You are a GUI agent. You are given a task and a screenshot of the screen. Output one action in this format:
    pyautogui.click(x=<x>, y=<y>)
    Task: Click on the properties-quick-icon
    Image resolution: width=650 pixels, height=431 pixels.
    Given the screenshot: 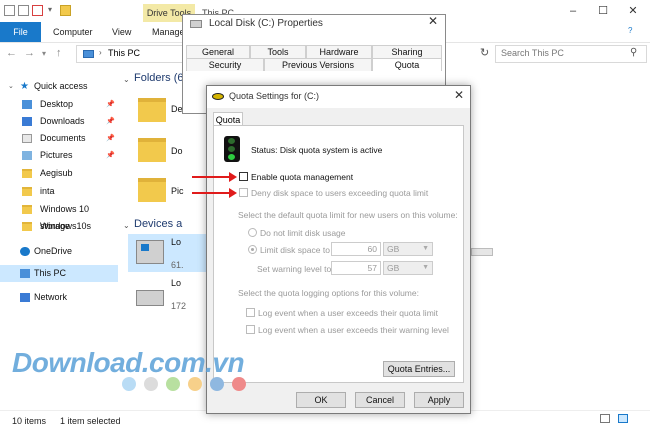 What is the action you would take?
    pyautogui.click(x=23, y=10)
    